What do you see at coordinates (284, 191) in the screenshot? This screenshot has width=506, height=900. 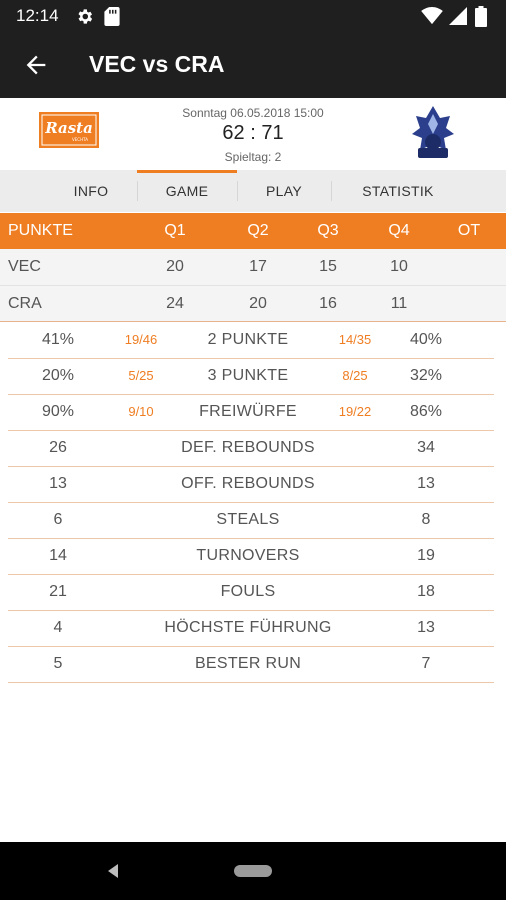 I see `tab-play: PLAY` at bounding box center [284, 191].